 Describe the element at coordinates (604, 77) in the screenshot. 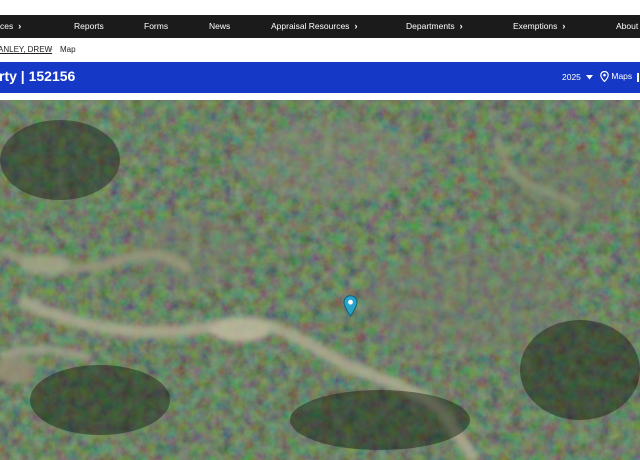

I see `map-pin-icon` at that location.